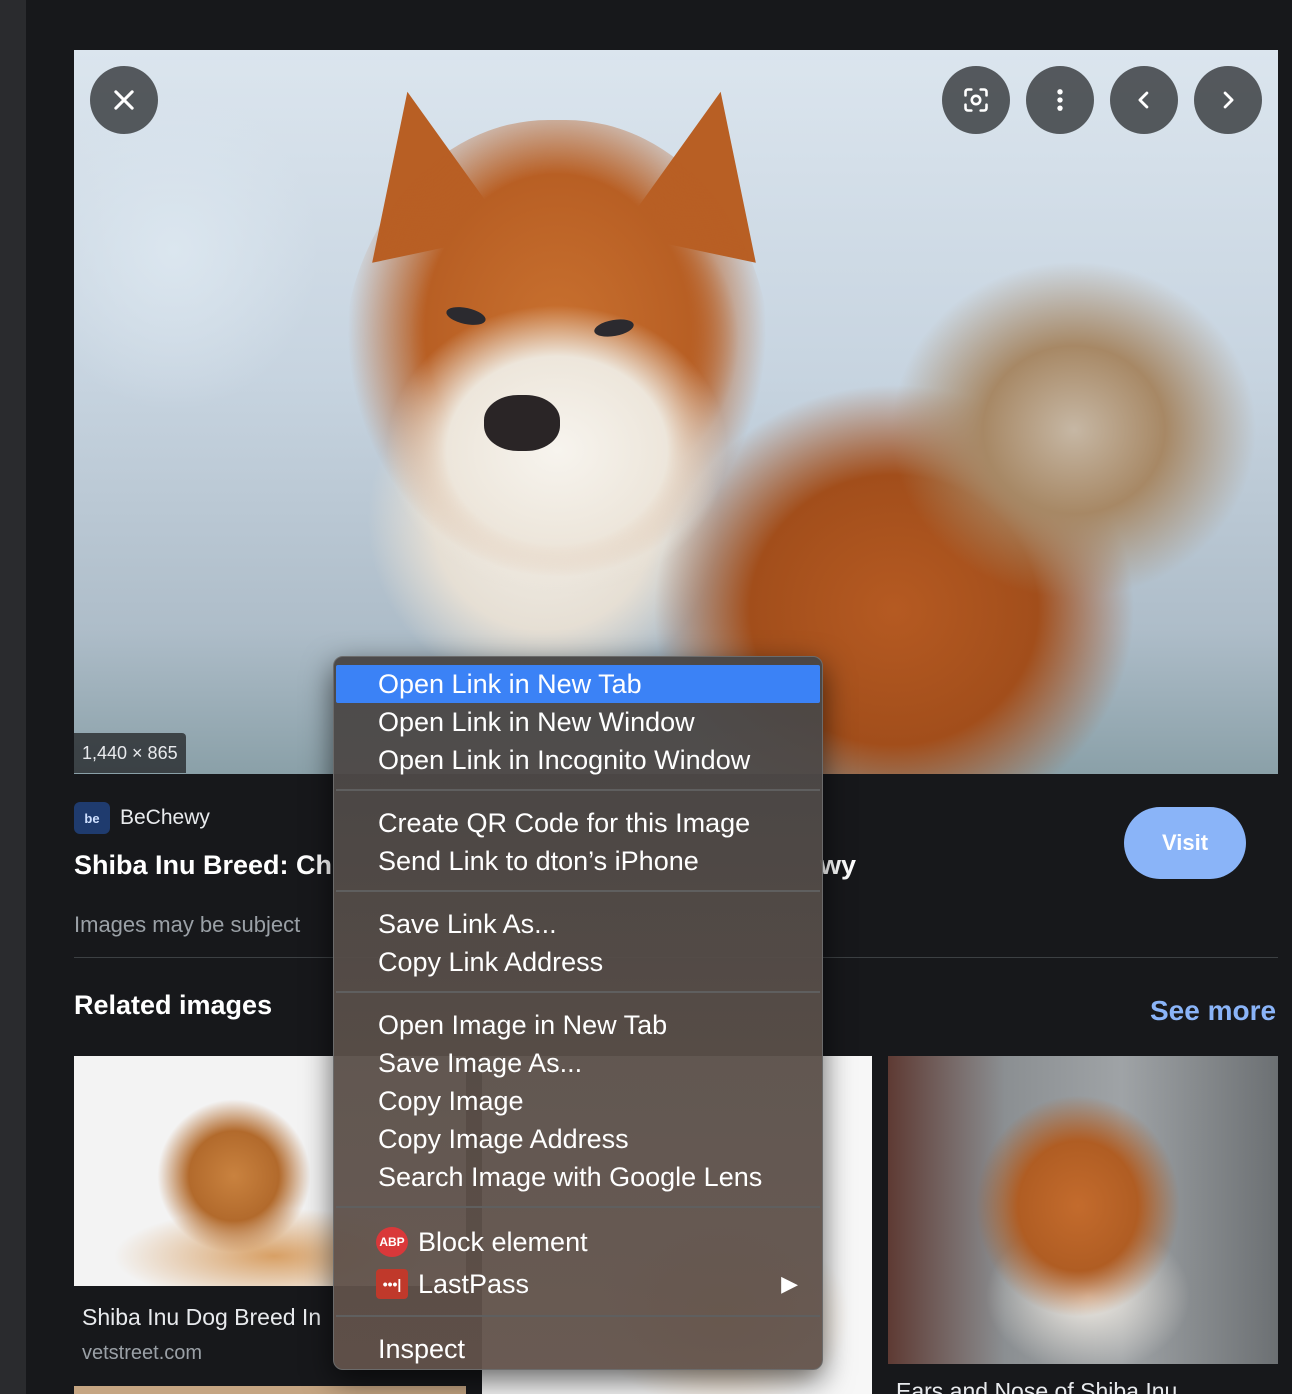 Image resolution: width=1292 pixels, height=1394 pixels. I want to click on close-button, so click(124, 100).